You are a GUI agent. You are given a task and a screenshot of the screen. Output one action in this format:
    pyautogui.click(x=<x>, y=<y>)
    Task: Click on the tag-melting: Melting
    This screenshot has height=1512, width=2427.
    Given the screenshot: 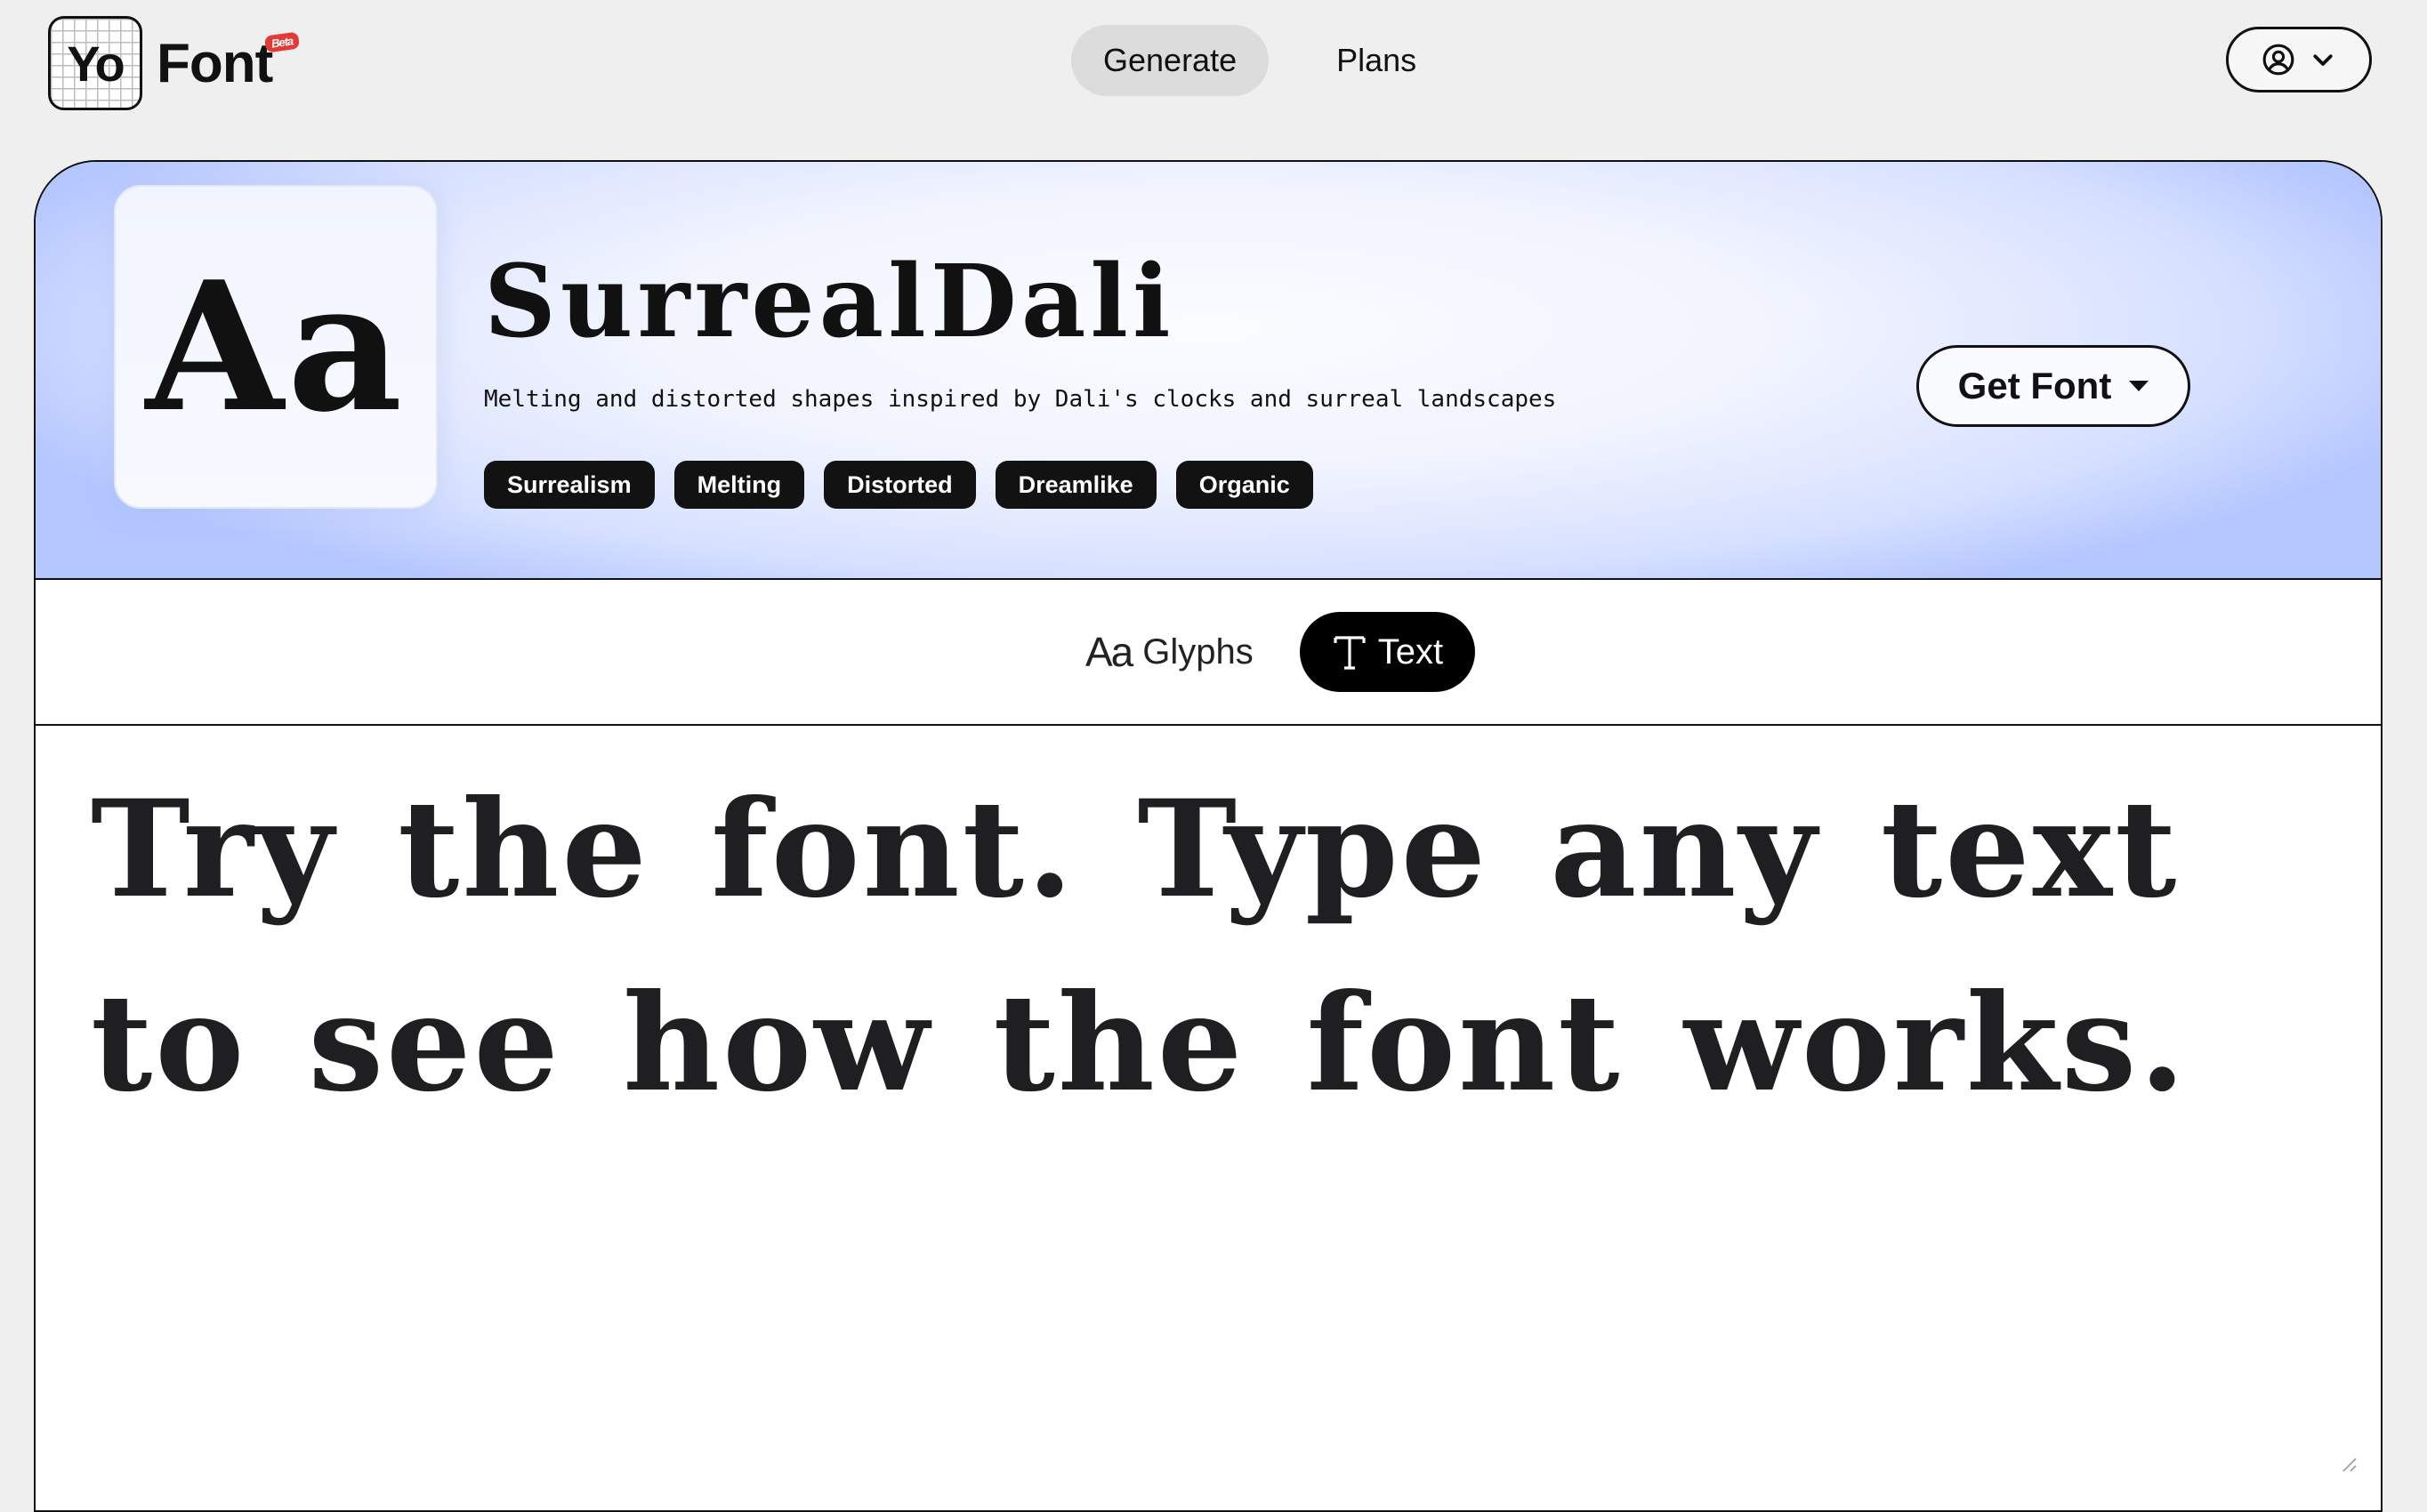 What is the action you would take?
    pyautogui.click(x=739, y=485)
    